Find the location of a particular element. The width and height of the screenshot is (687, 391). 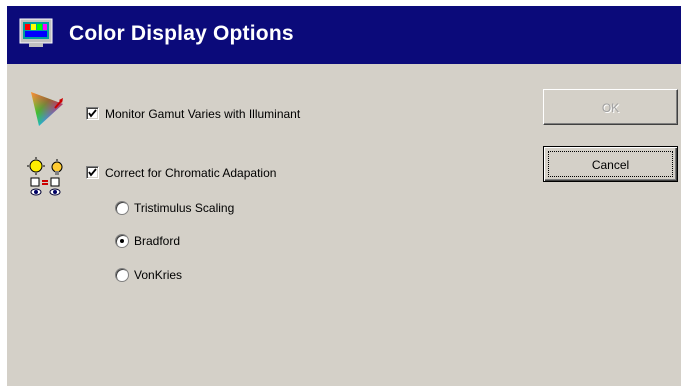

radio-bradford is located at coordinates (122, 241).